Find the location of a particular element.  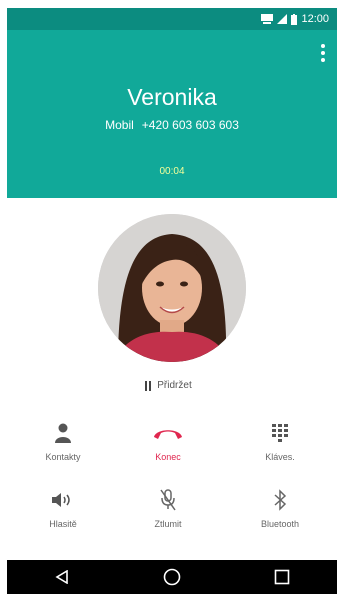

caller-number-row: Mobil +420 603 603 603 is located at coordinates (172, 125).